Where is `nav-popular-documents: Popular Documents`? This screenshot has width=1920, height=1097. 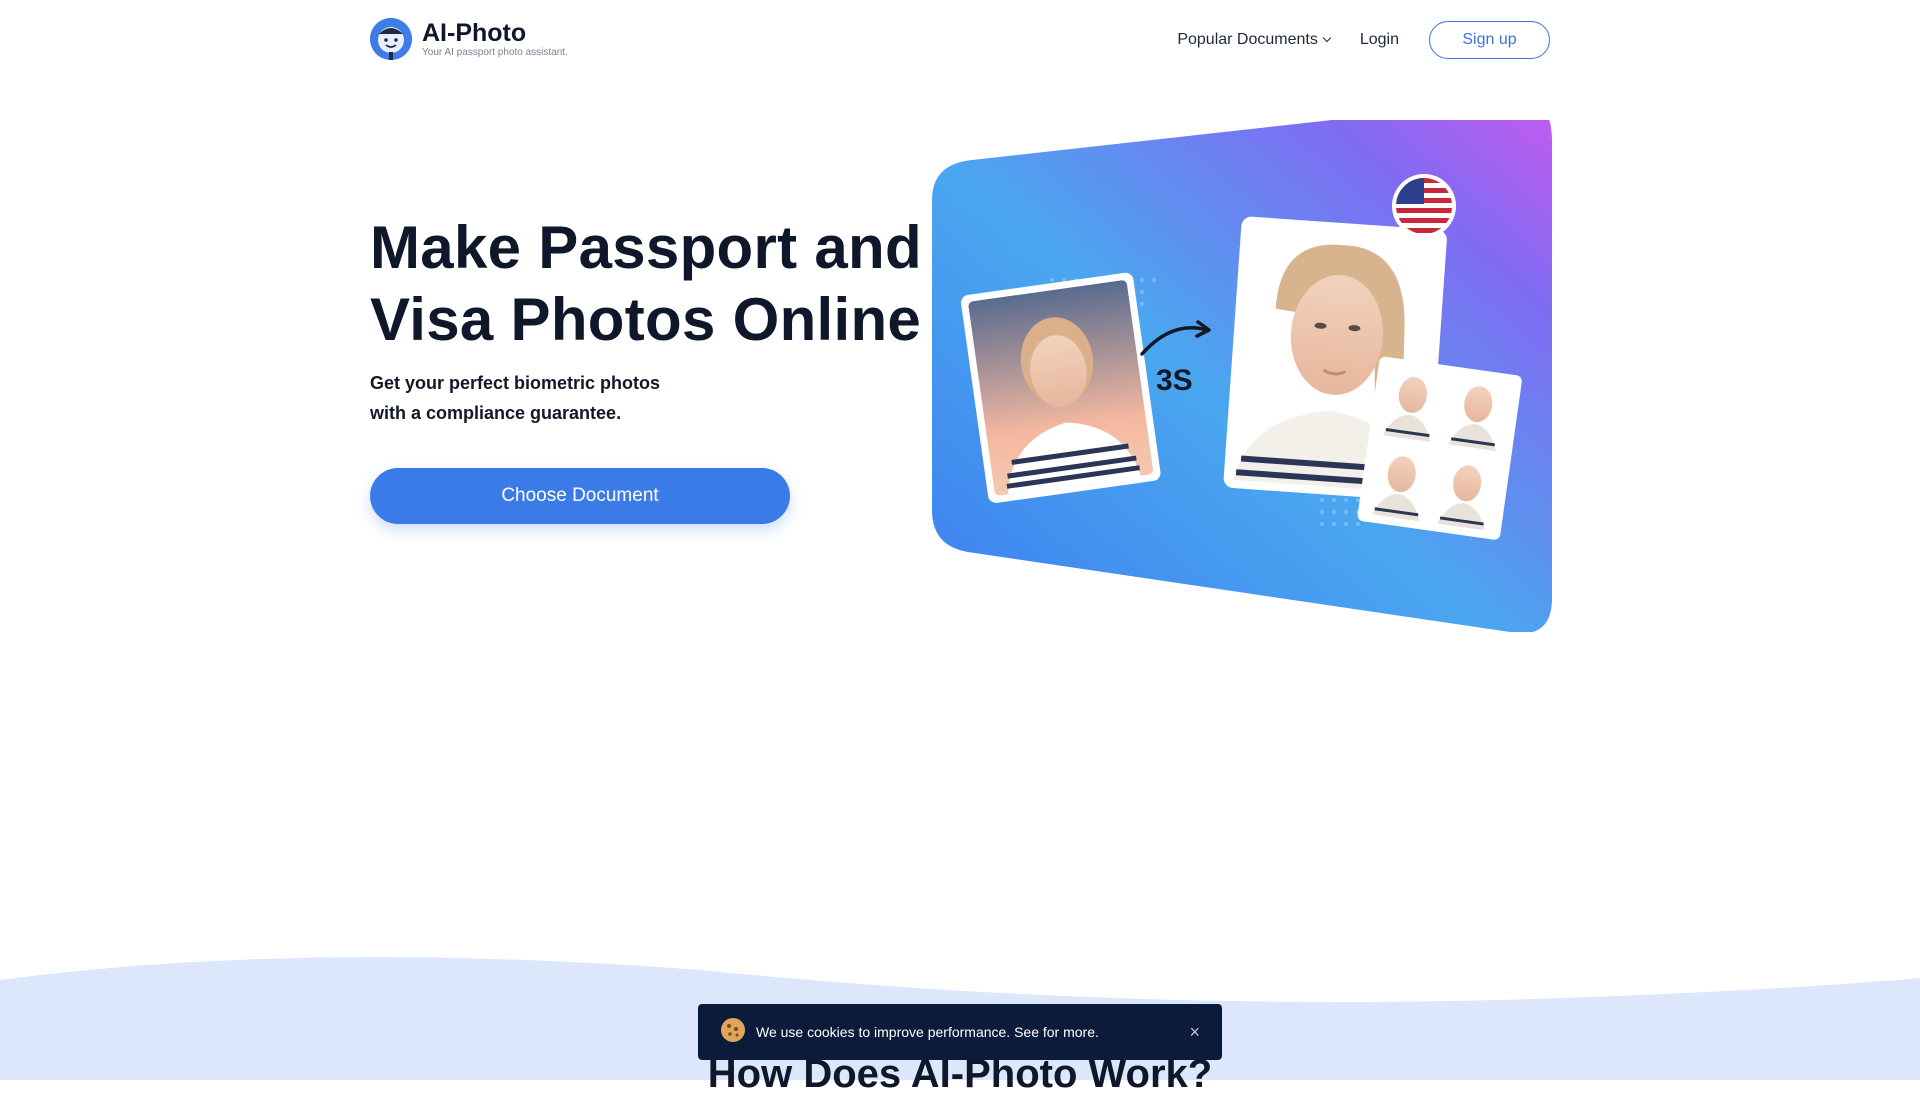 nav-popular-documents: Popular Documents is located at coordinates (1254, 40).